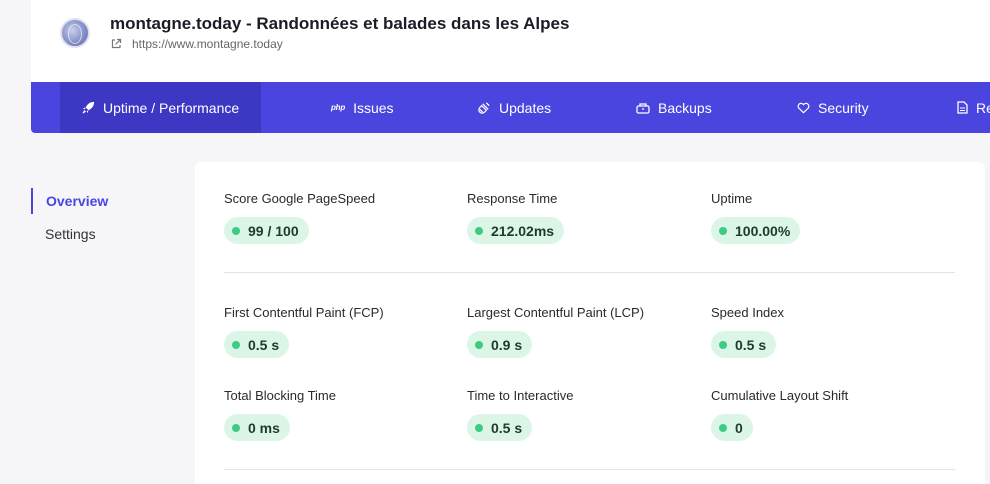 This screenshot has height=484, width=990. I want to click on tab-issues: php Issues, so click(362, 107).